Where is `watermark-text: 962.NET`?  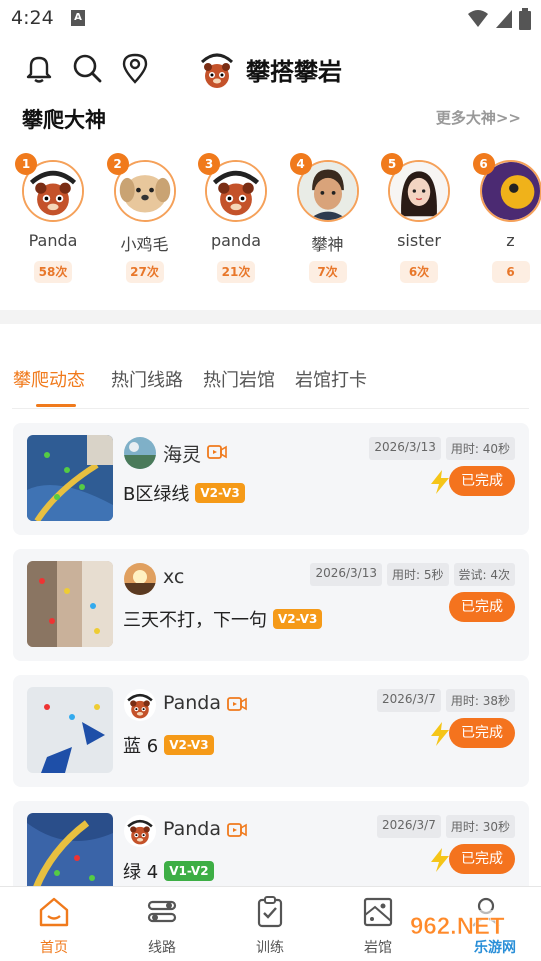
watermark-text: 962.NET is located at coordinates (457, 926).